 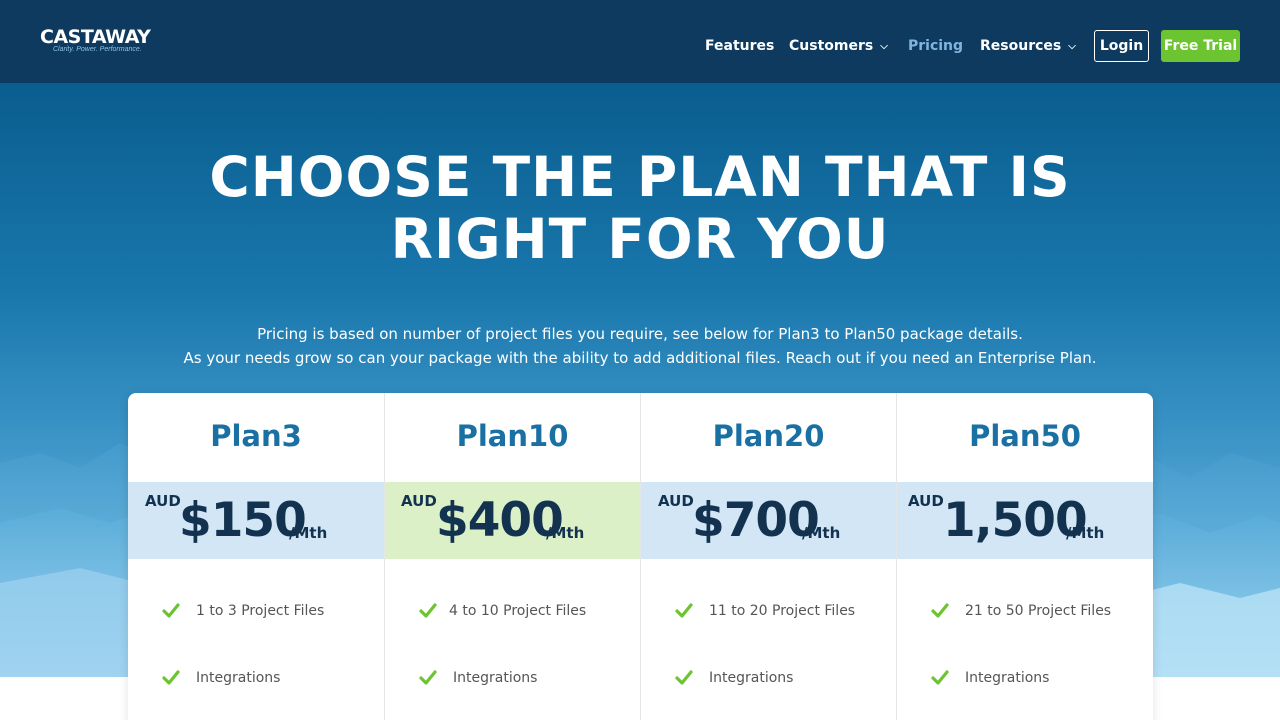 I want to click on price-band: AUD $400 /Mth, so click(x=512, y=520).